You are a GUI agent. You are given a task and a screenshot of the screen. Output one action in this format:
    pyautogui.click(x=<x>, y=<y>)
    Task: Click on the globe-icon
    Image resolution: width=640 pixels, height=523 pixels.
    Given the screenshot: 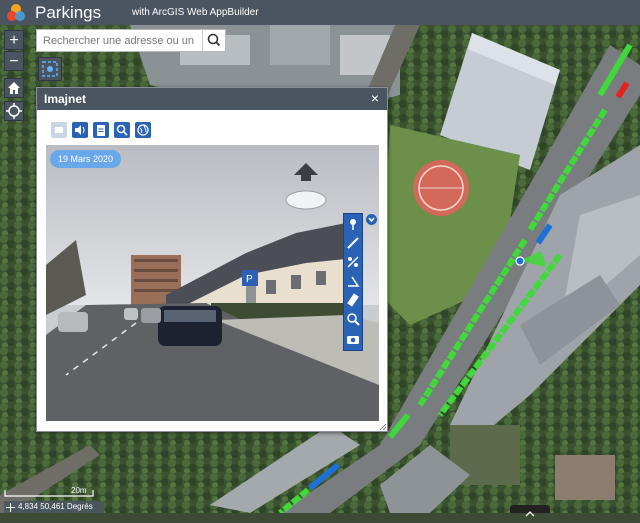 What is the action you would take?
    pyautogui.click(x=143, y=130)
    